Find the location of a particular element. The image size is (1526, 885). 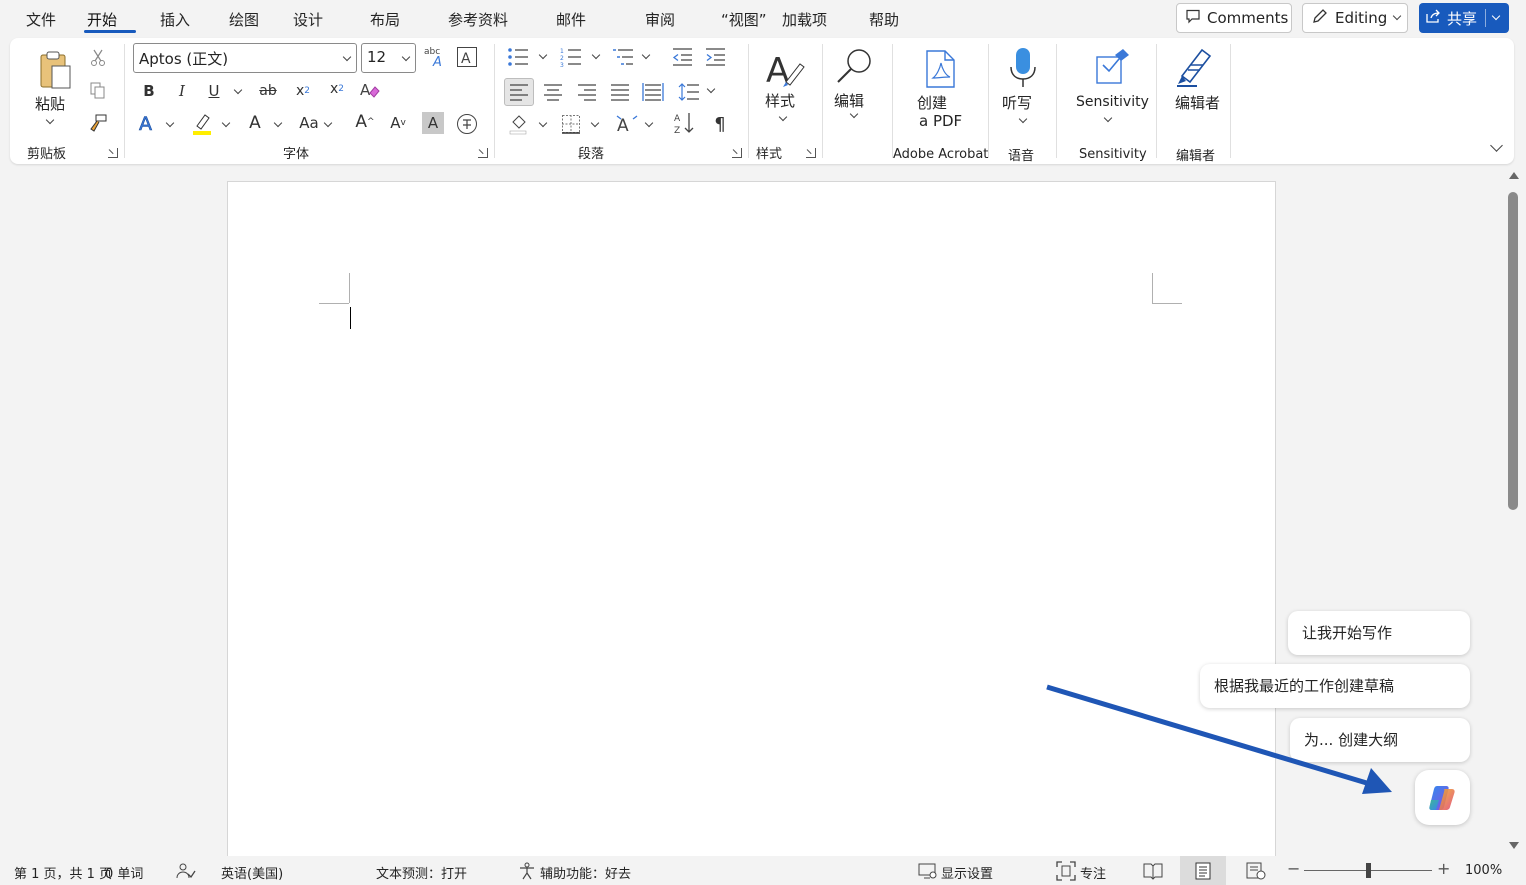

shading-icon is located at coordinates (519, 124).